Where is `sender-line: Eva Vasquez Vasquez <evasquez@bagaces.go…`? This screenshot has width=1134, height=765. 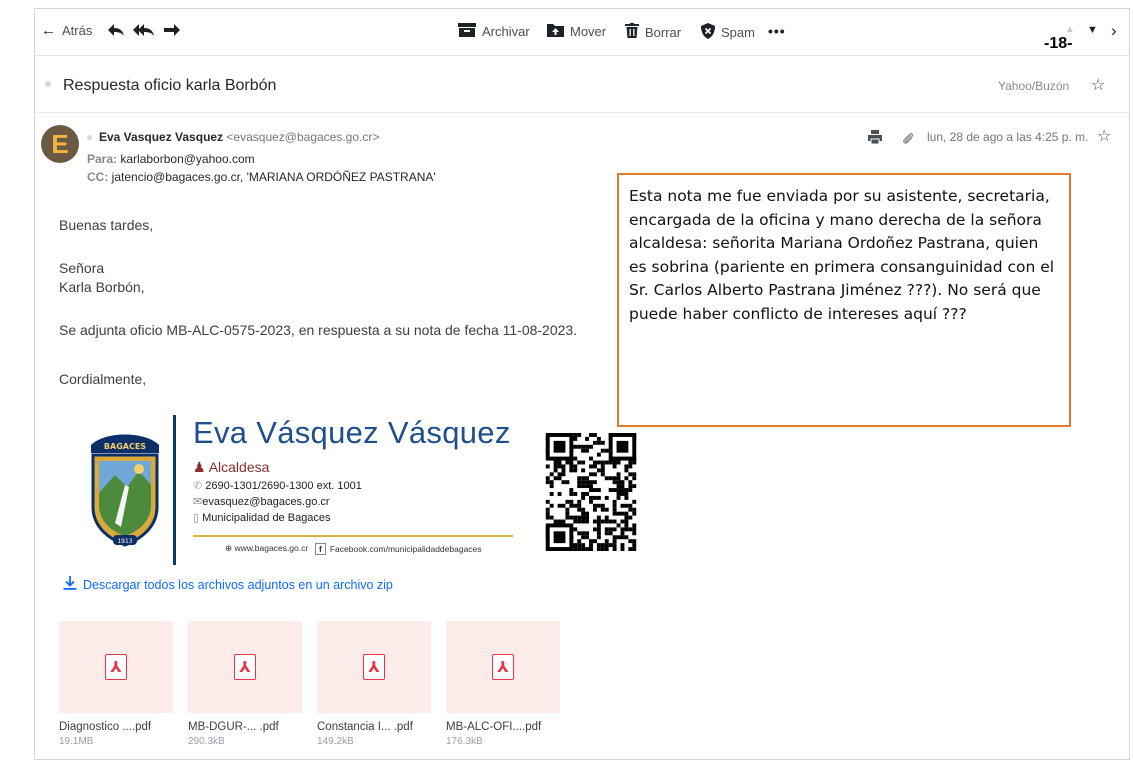 sender-line: Eva Vasquez Vasquez <evasquez@bagaces.go… is located at coordinates (233, 137).